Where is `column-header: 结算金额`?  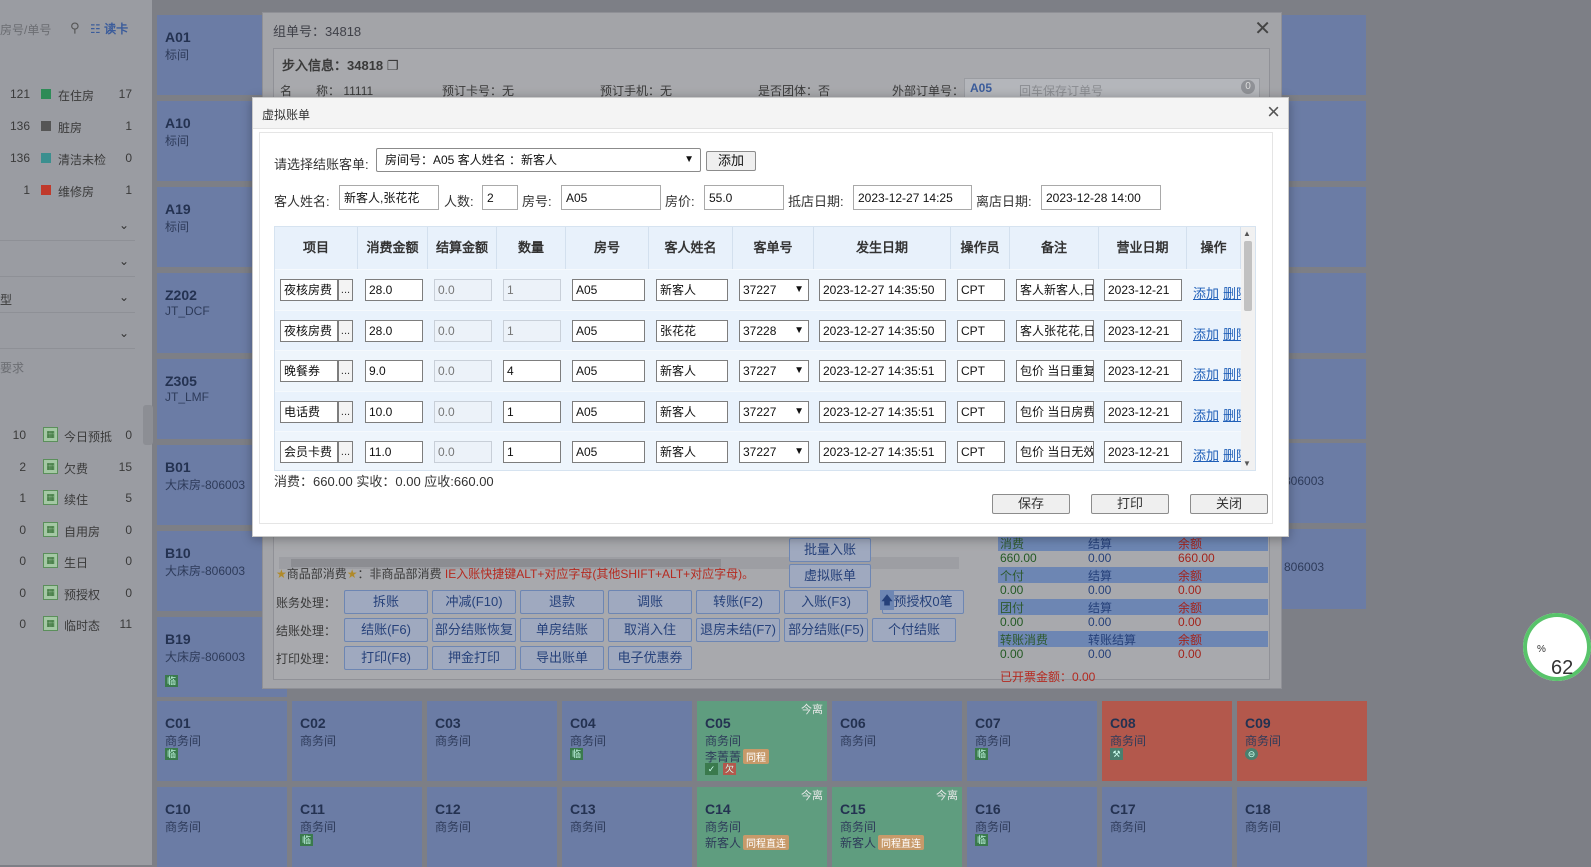 column-header: 结算金额 is located at coordinates (462, 248).